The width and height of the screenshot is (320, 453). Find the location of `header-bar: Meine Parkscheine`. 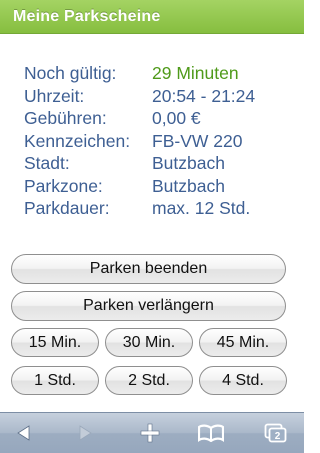

header-bar: Meine Parkscheine is located at coordinates (152, 17).